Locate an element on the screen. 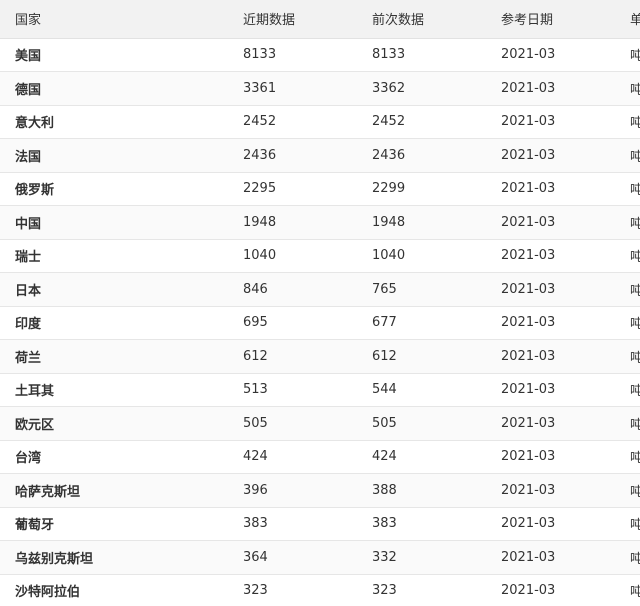  header-row: 国家 近期数据 前次数据 参考日期 单位 is located at coordinates (320, 19).